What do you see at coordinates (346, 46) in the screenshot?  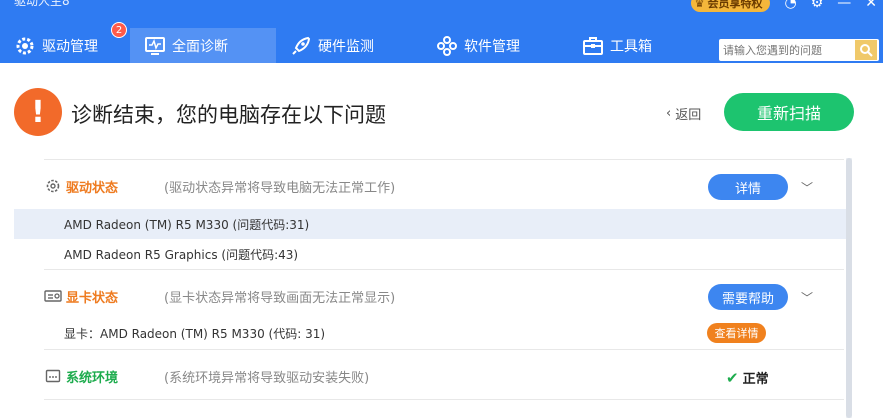 I see `nav-label: 硬件监测` at bounding box center [346, 46].